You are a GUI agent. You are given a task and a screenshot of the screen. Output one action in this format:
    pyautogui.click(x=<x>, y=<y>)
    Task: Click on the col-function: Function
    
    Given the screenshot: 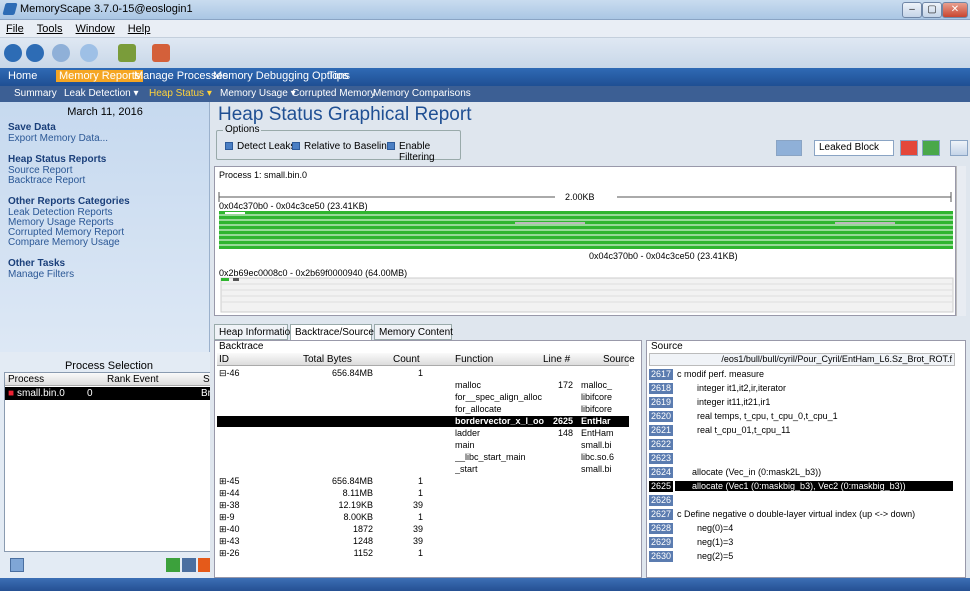 What is the action you would take?
    pyautogui.click(x=474, y=359)
    